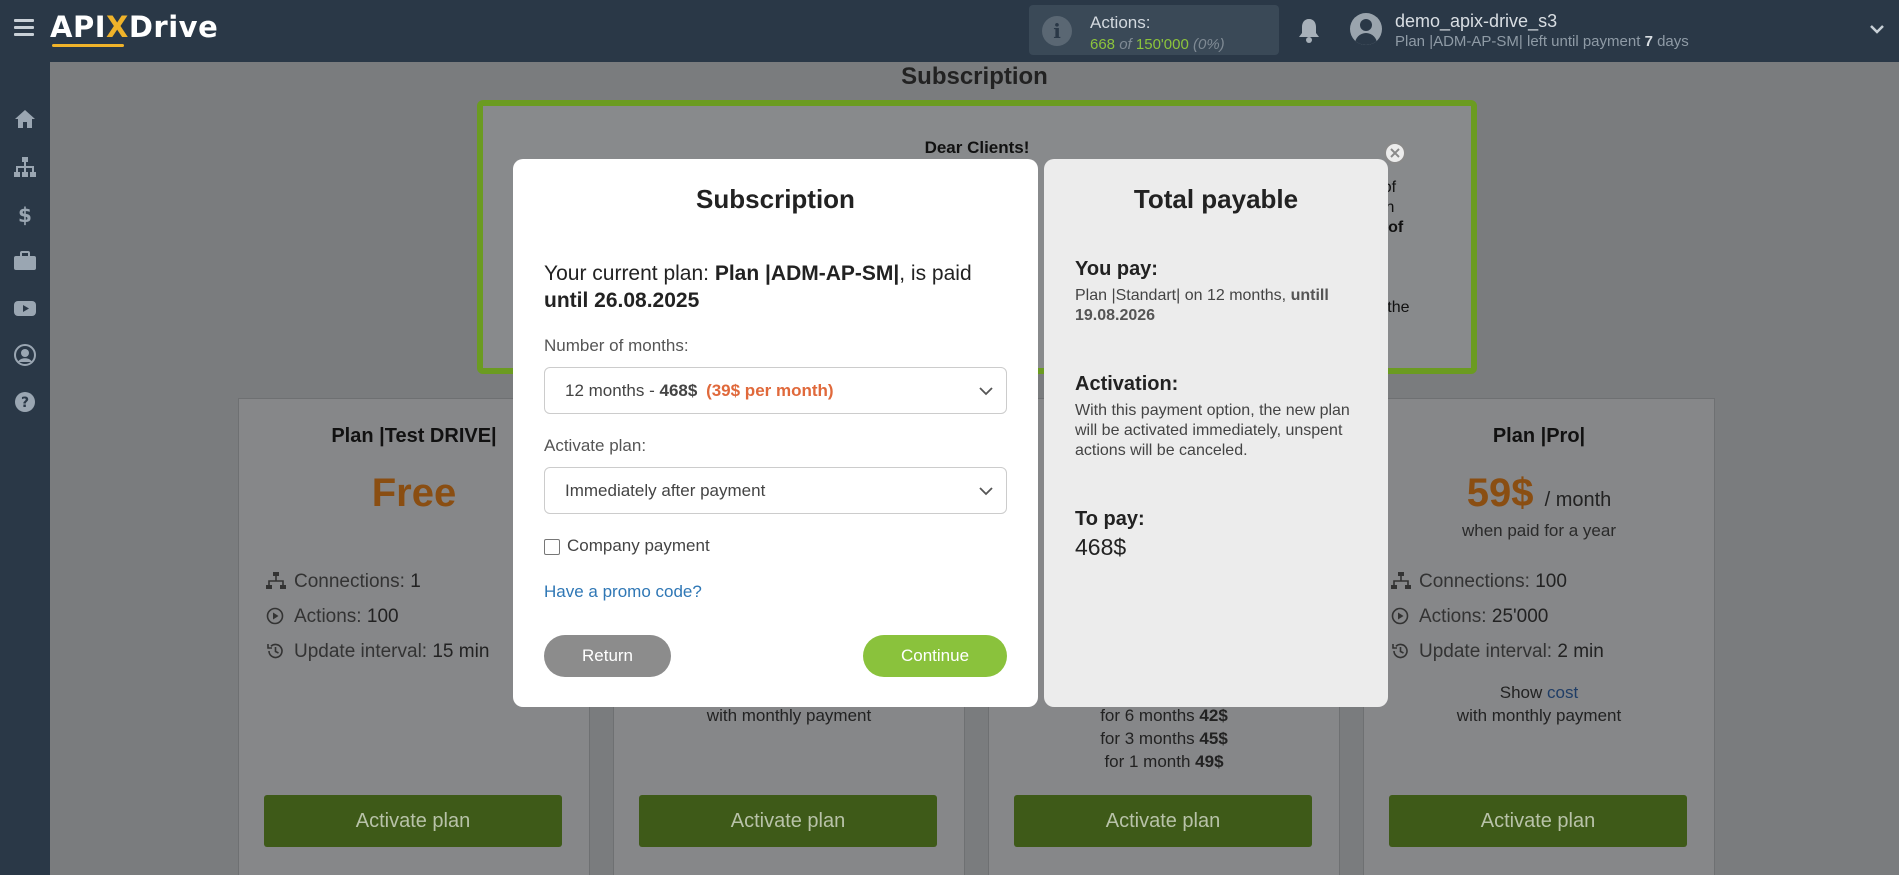  Describe the element at coordinates (1127, 384) in the screenshot. I see `activation-heading: Activation:` at that location.